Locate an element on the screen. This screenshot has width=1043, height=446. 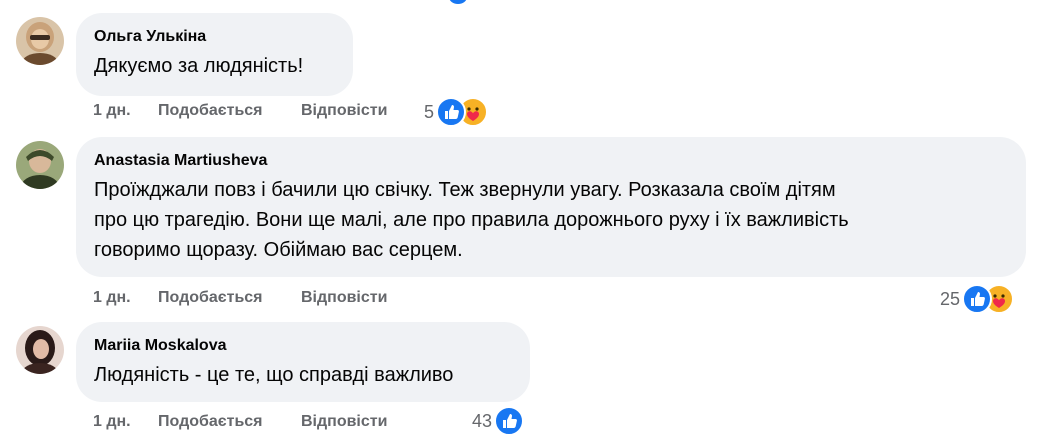
reaction-icon-fragment is located at coordinates (458, 2).